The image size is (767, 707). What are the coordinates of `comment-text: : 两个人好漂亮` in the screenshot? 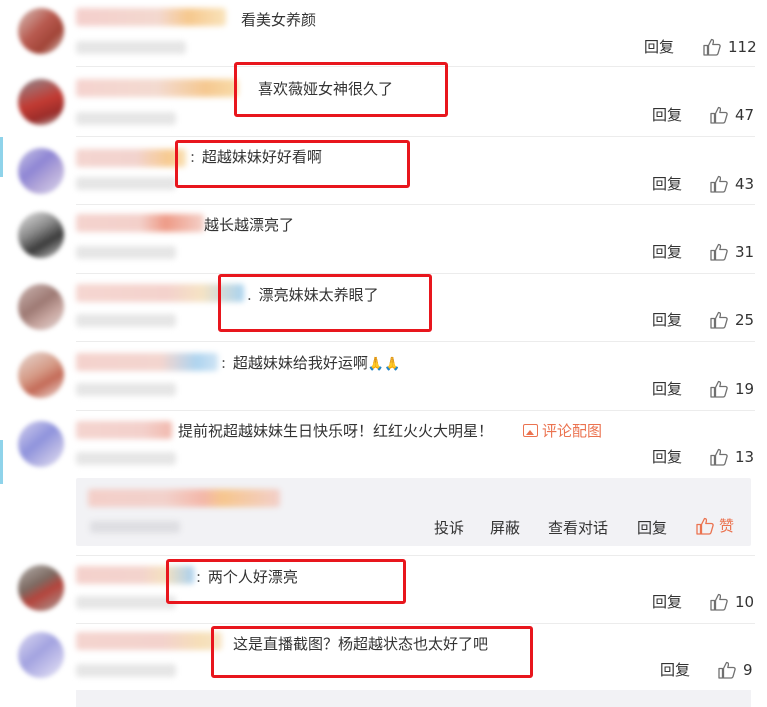 It's located at (247, 577).